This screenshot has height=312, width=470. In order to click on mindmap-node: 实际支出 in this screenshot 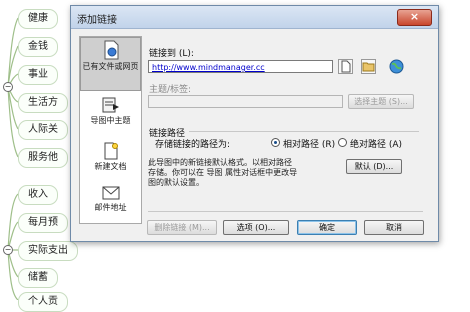, I will do `click(48, 251)`.